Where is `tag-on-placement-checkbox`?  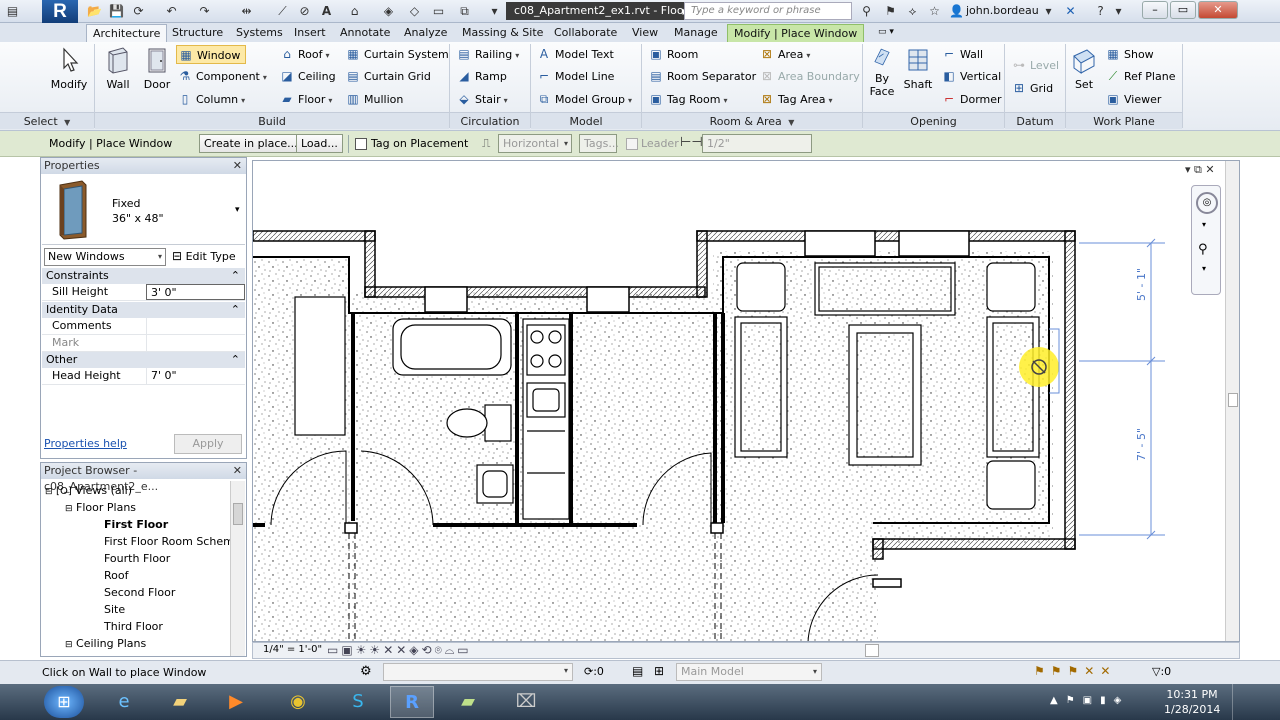
tag-on-placement-checkbox is located at coordinates (361, 144).